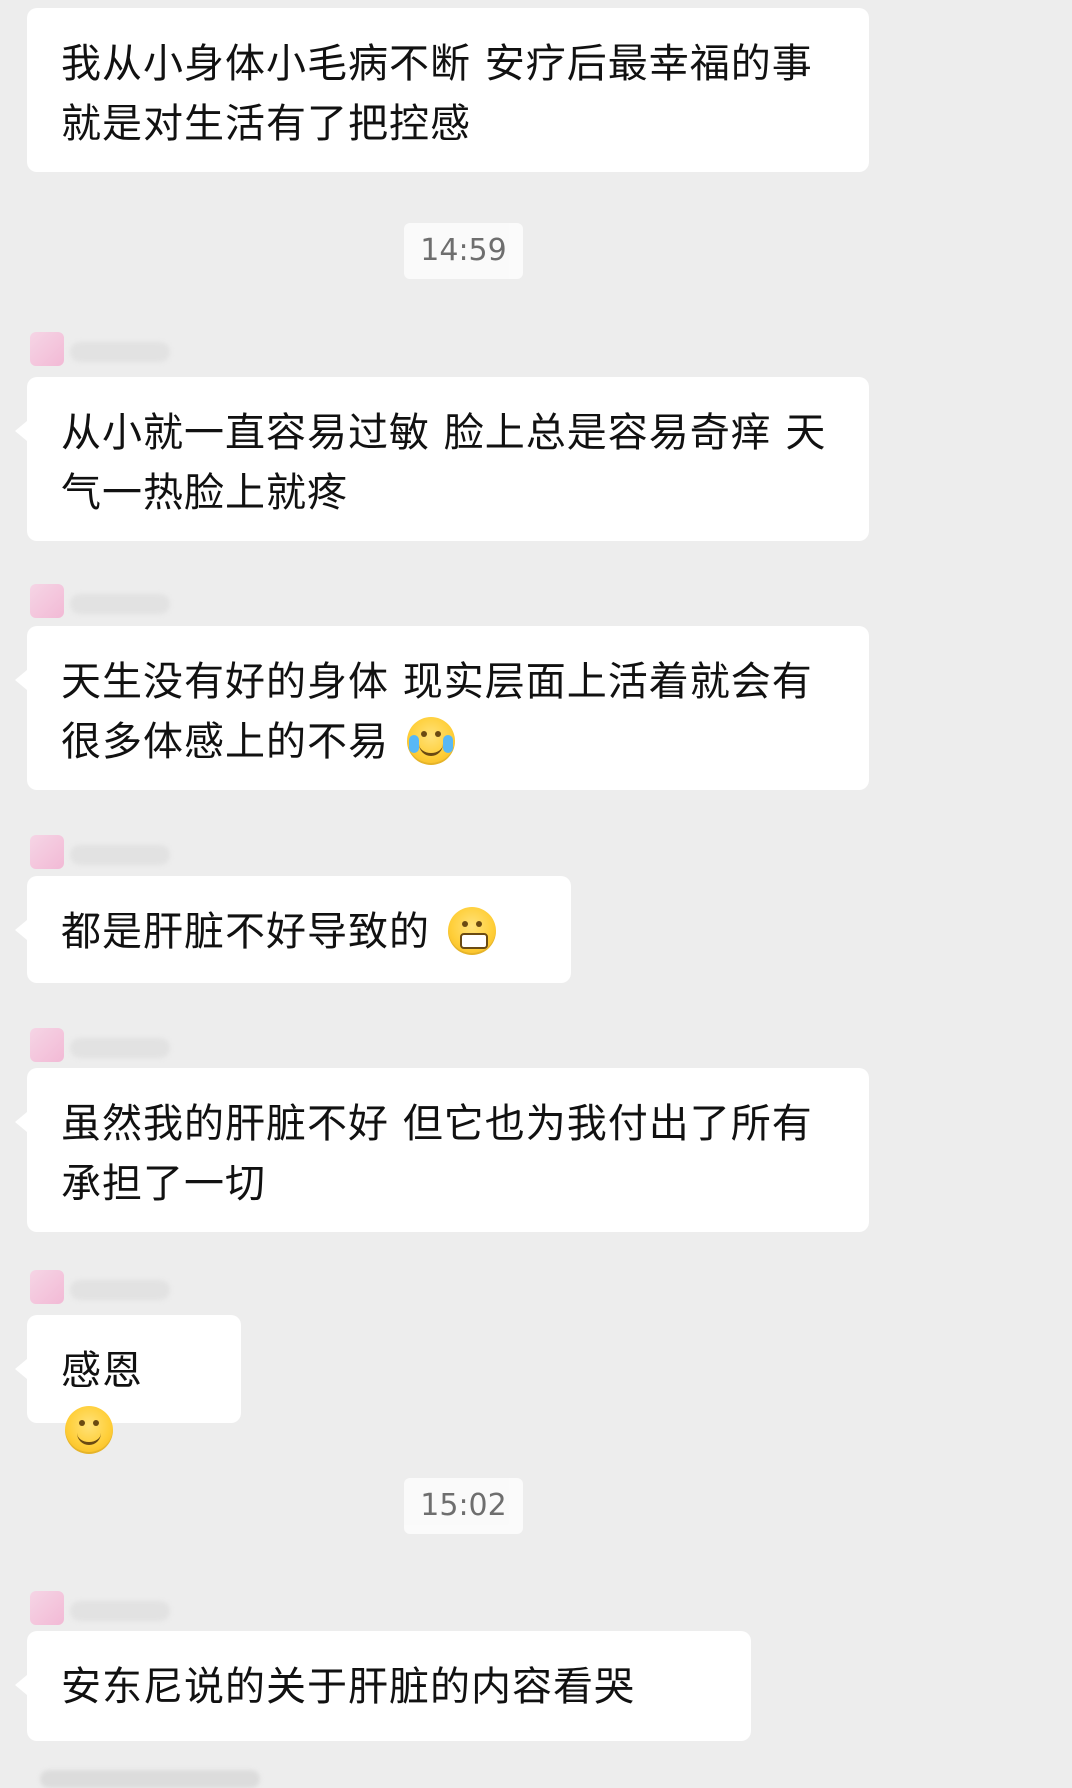  What do you see at coordinates (437, 1154) in the screenshot?
I see `message-text: 虽然我的肝脏不好 但它也为我付出了所有 承担了一切` at bounding box center [437, 1154].